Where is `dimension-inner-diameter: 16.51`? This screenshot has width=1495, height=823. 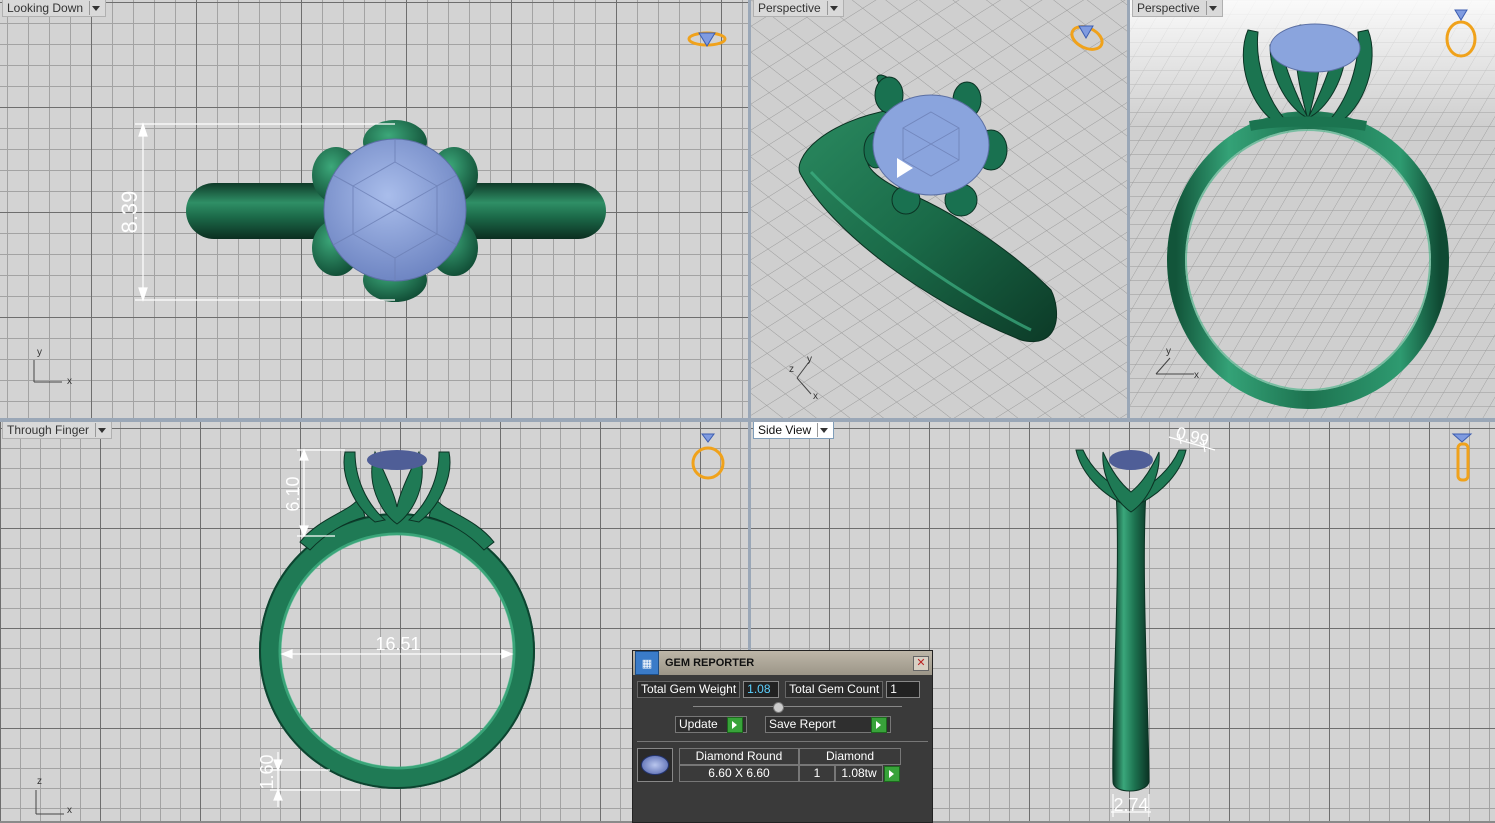 dimension-inner-diameter: 16.51 is located at coordinates (397, 644).